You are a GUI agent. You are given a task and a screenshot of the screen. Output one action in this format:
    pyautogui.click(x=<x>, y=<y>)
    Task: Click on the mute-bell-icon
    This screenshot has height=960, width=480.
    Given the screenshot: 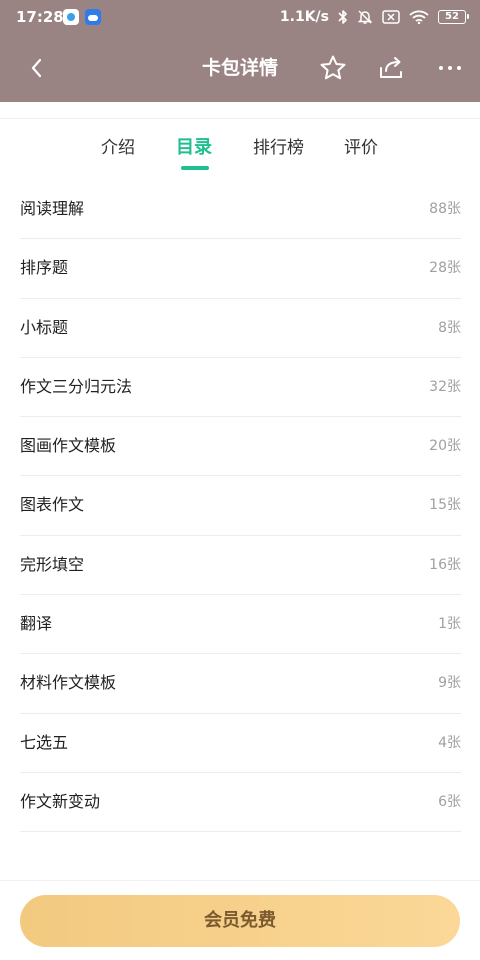 What is the action you would take?
    pyautogui.click(x=365, y=17)
    